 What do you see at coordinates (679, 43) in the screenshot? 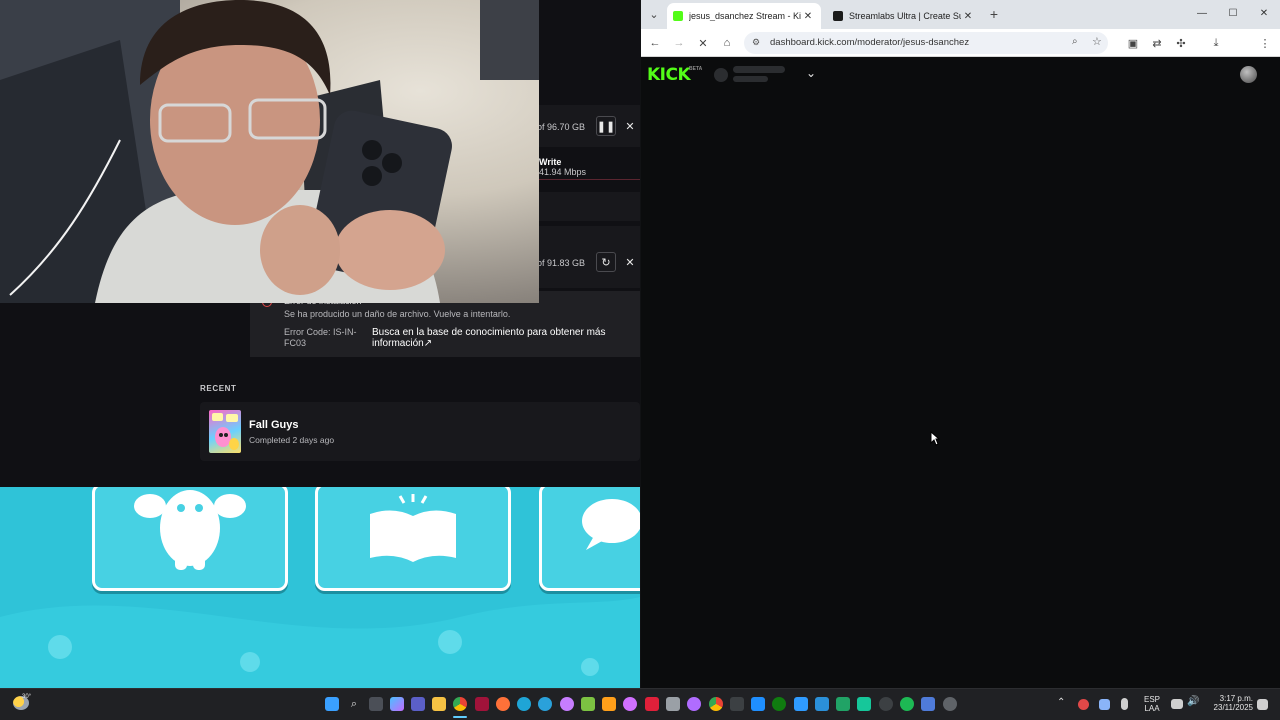
I see `forward-arrow-icon: →` at bounding box center [679, 43].